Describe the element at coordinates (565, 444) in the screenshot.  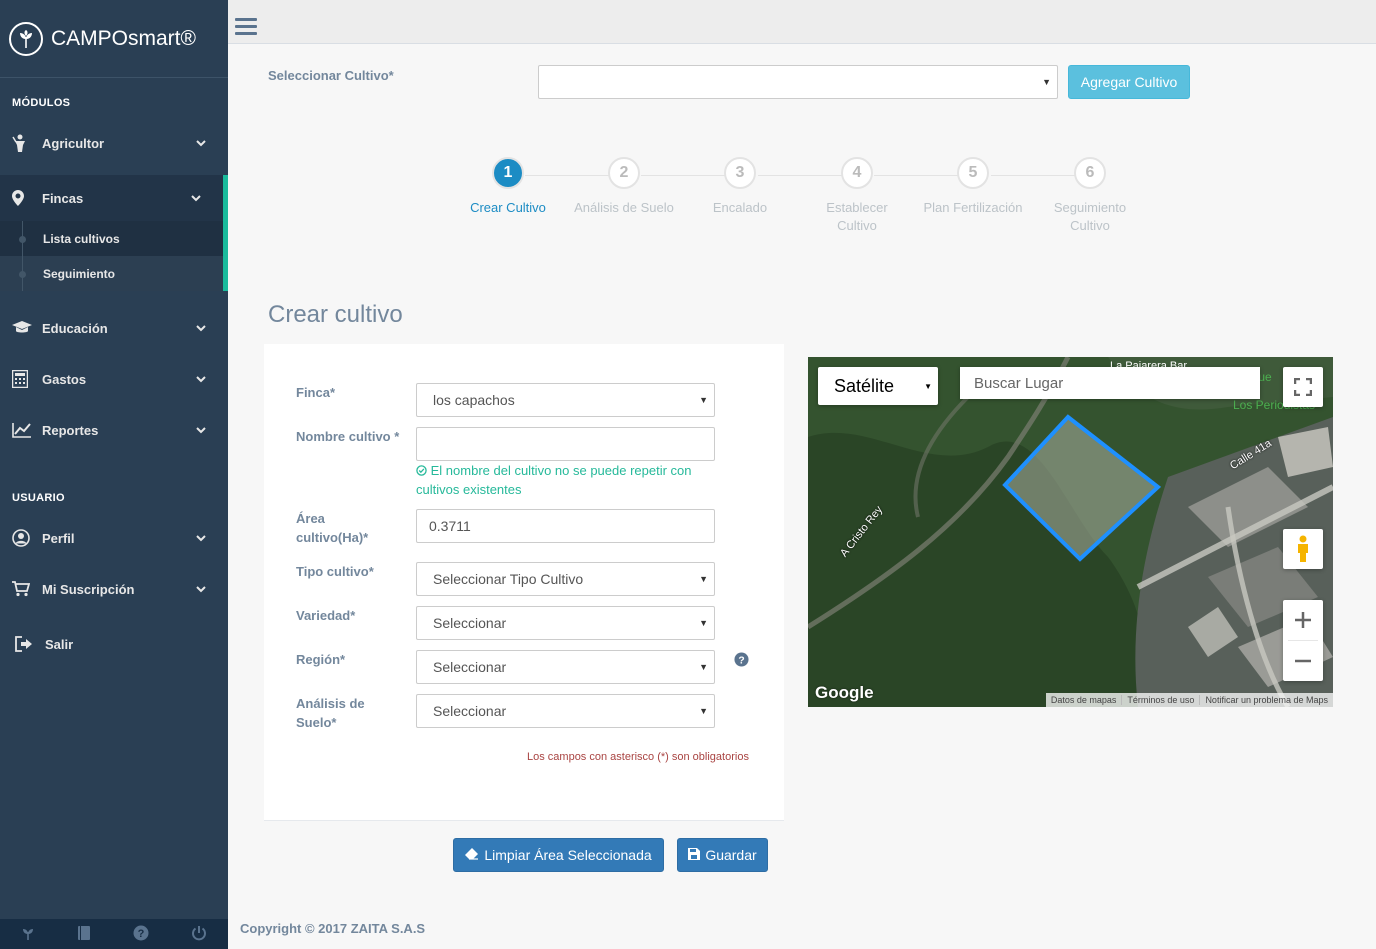
I see `nombre-cultivo-input` at that location.